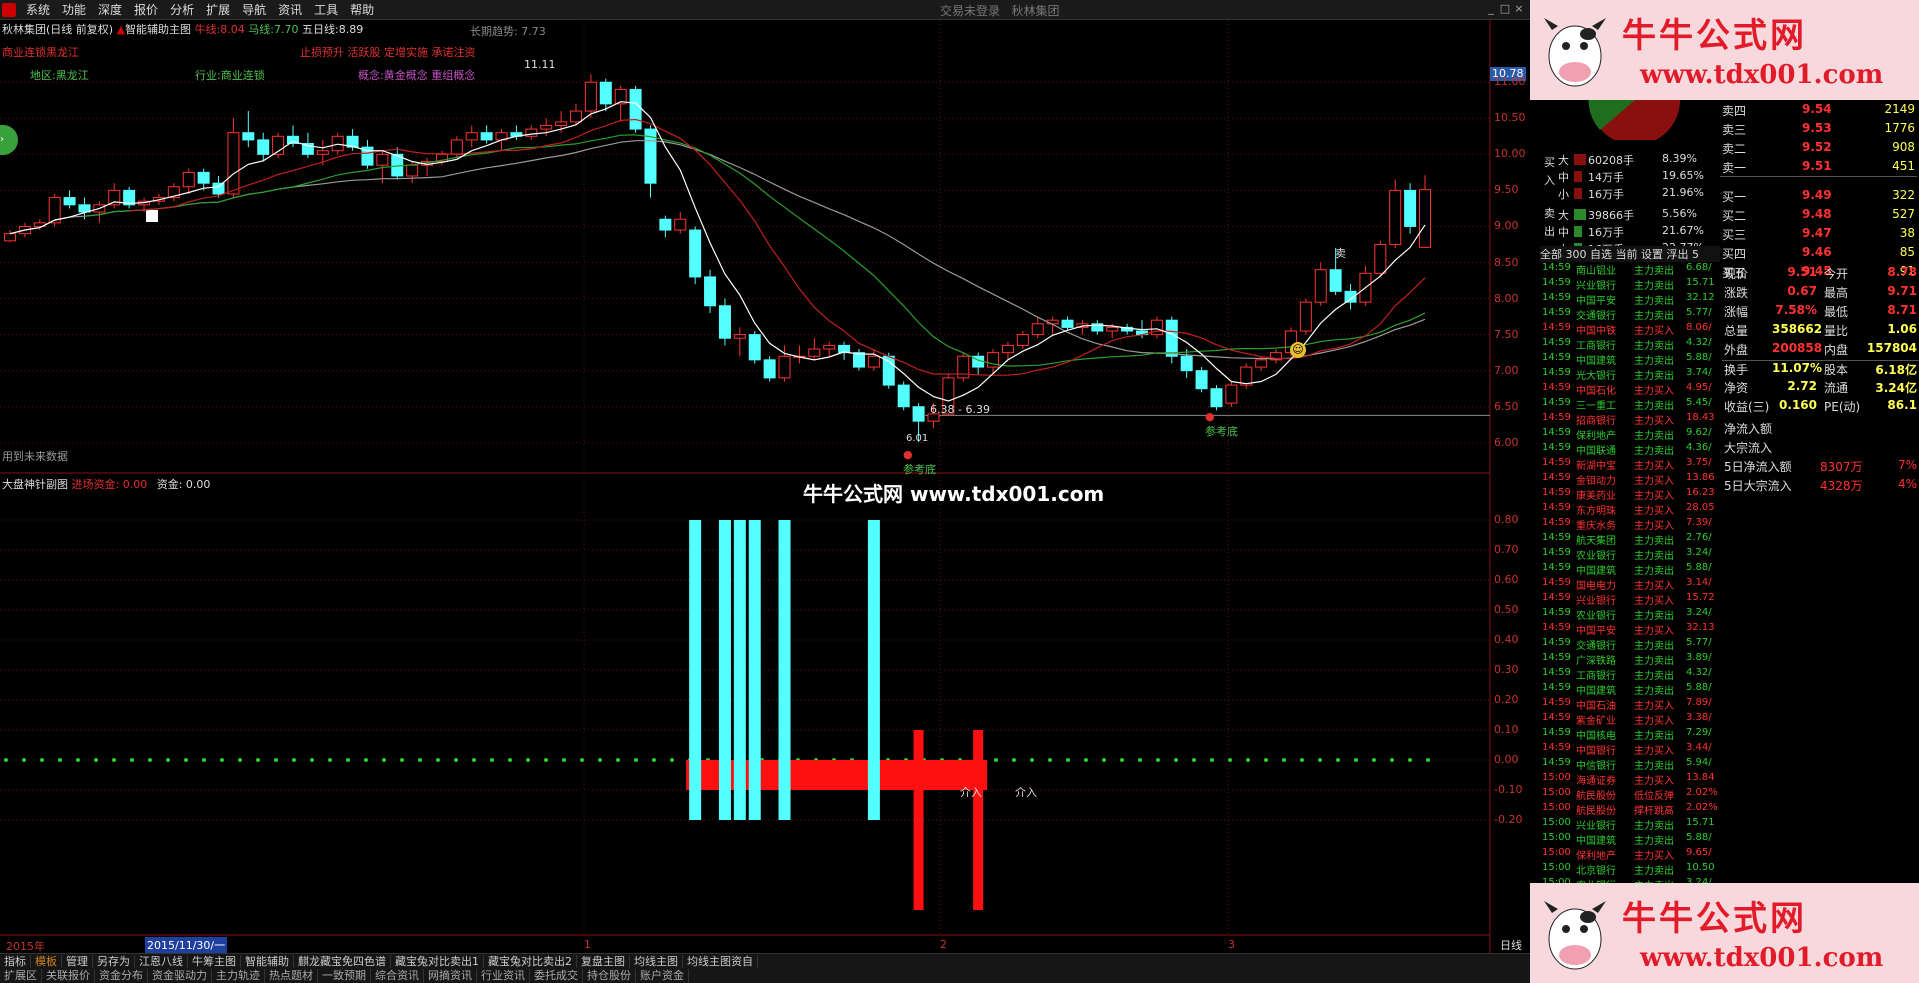 The image size is (1919, 983). I want to click on orderbook-row: 卖三 9.53 1776, so click(1818, 130).